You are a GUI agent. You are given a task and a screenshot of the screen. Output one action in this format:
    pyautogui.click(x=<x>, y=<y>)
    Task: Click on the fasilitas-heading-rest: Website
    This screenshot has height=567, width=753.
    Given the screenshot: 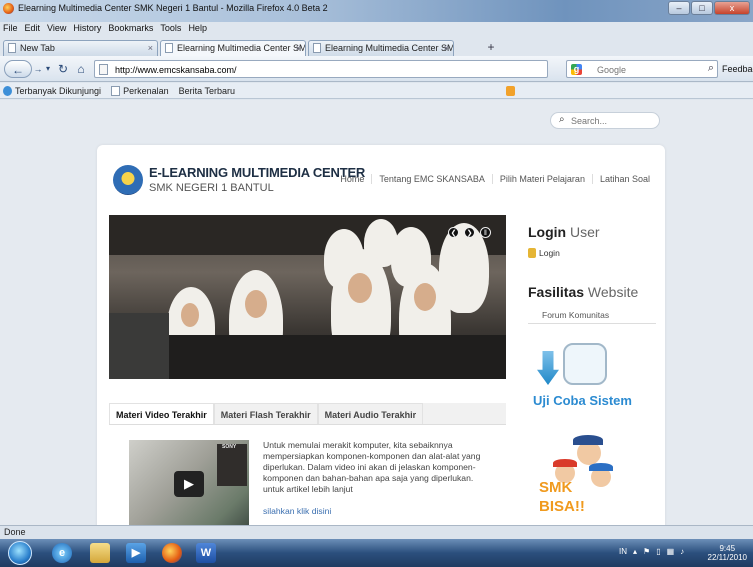 What is the action you would take?
    pyautogui.click(x=613, y=292)
    